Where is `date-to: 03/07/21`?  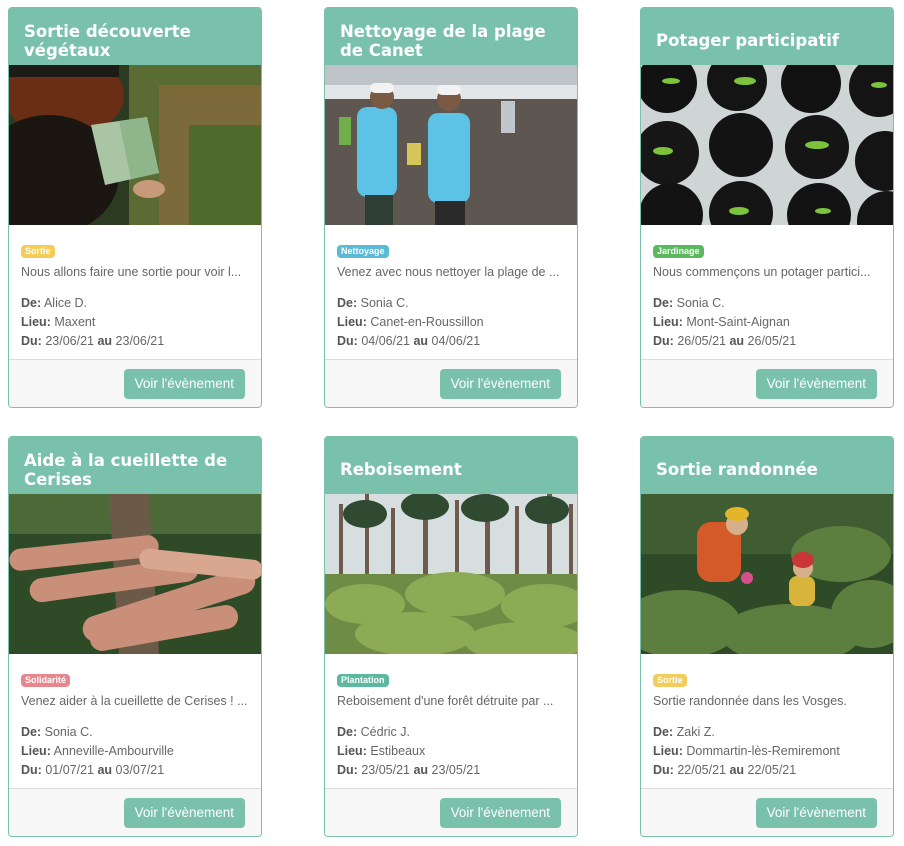
date-to: 03/07/21 is located at coordinates (140, 770).